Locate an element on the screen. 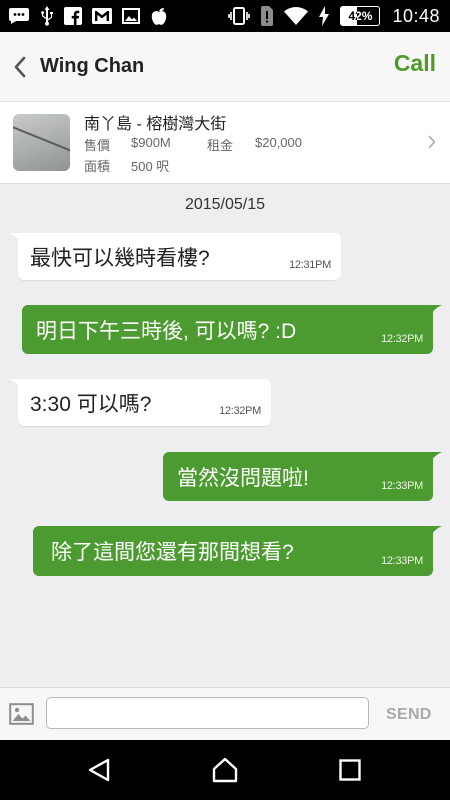  message-text: 3:30 可以嗎? is located at coordinates (91, 404).